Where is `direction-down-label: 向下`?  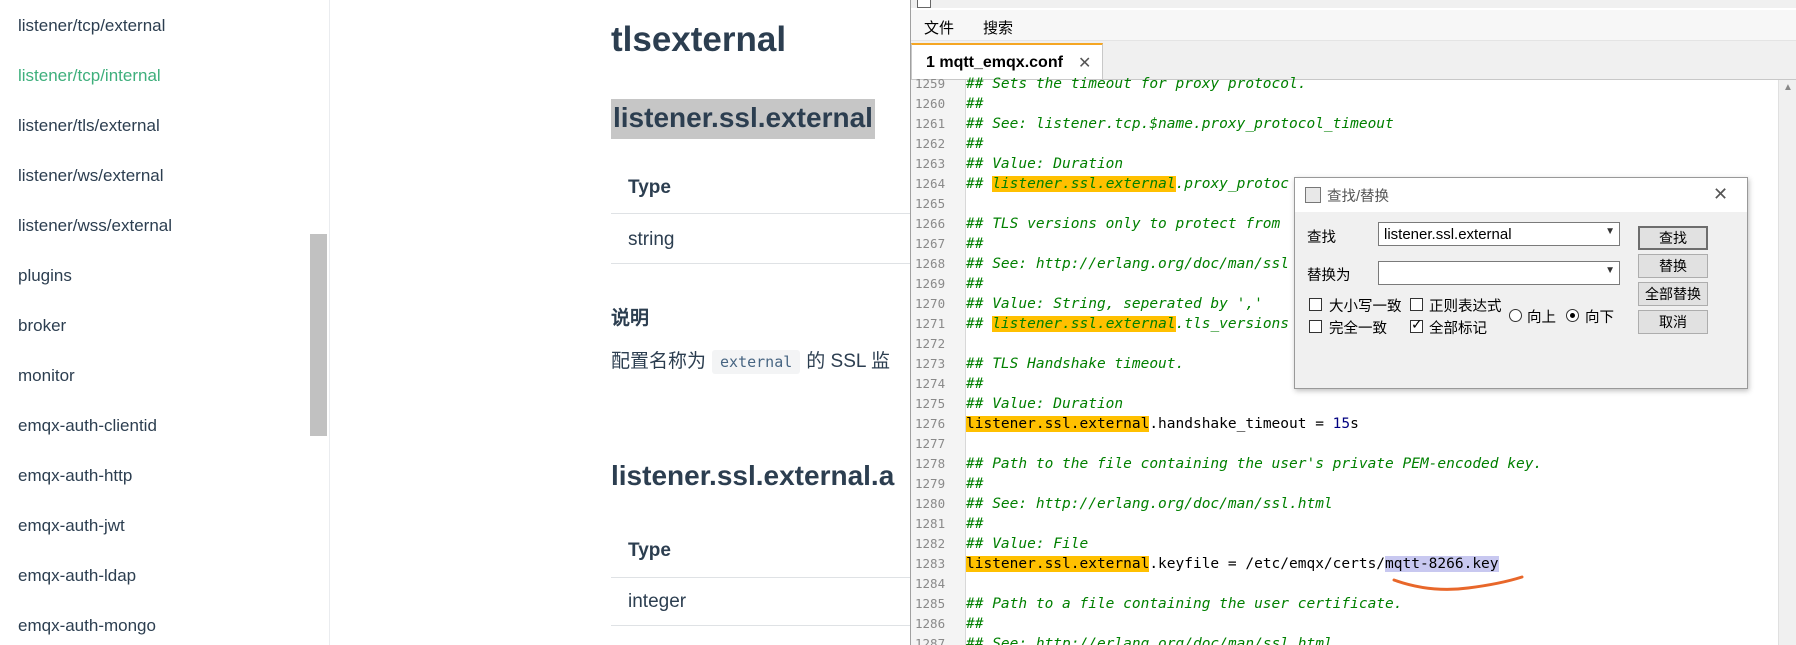
direction-down-label: 向下 is located at coordinates (1599, 318).